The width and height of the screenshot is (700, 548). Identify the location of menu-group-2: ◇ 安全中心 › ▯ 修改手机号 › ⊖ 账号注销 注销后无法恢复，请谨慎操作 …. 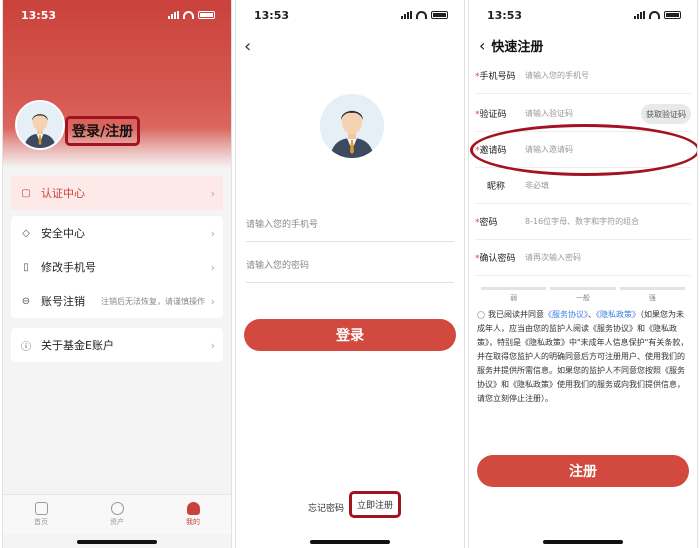
(117, 267).